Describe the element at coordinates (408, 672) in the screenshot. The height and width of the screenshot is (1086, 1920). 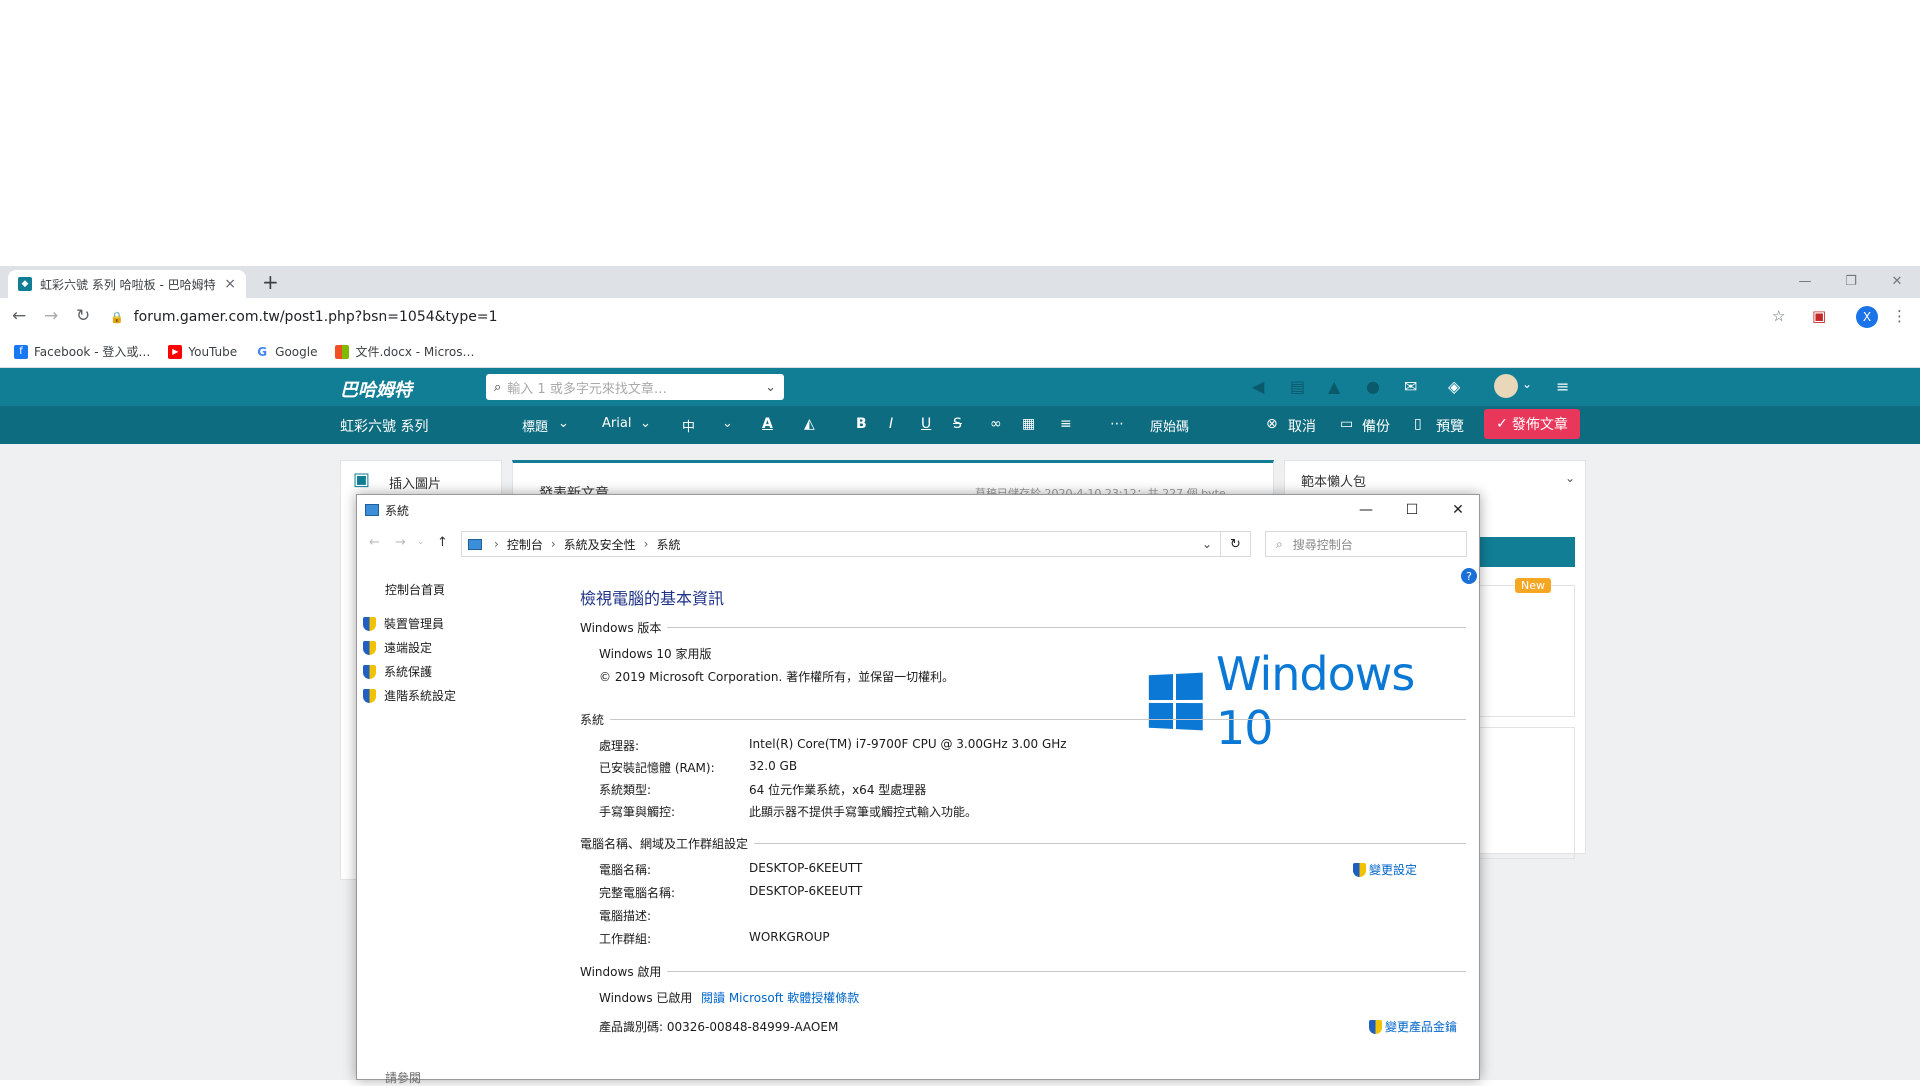
I see `link-label: 系統保護` at that location.